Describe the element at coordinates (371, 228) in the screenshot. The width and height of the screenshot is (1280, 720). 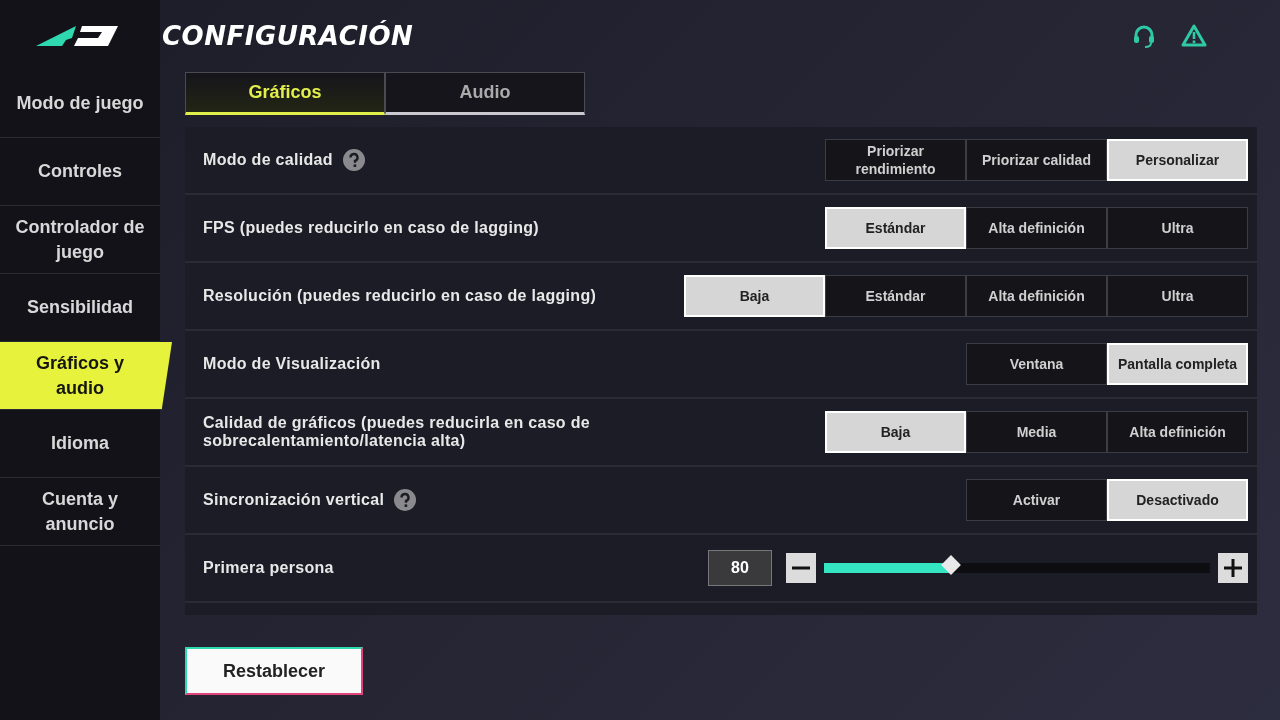
I see `setting-label: FPS (puedes reducirlo en caso de lagging)` at that location.